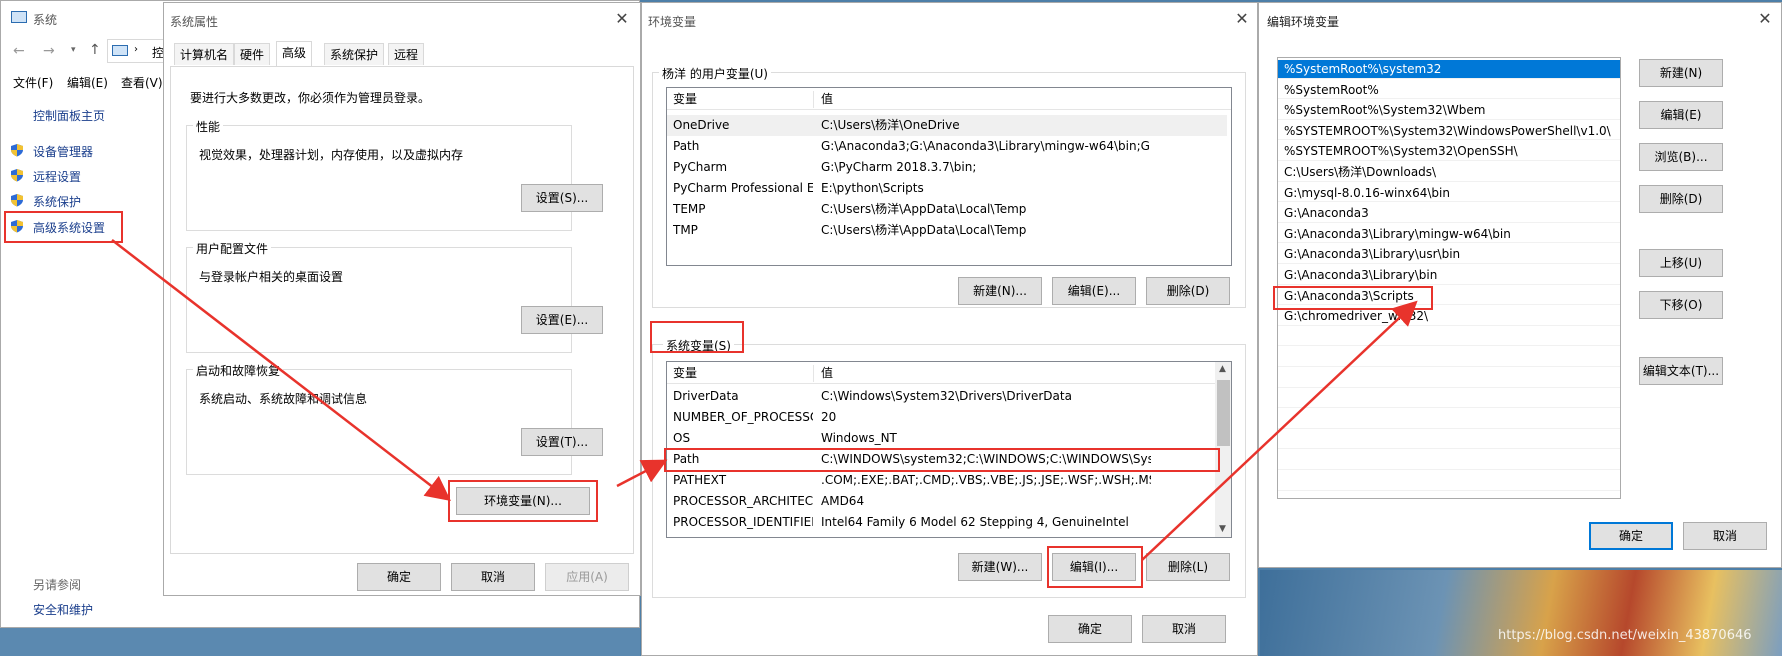 This screenshot has width=1782, height=656. I want to click on arrow-to-env-button, so click(281, 370).